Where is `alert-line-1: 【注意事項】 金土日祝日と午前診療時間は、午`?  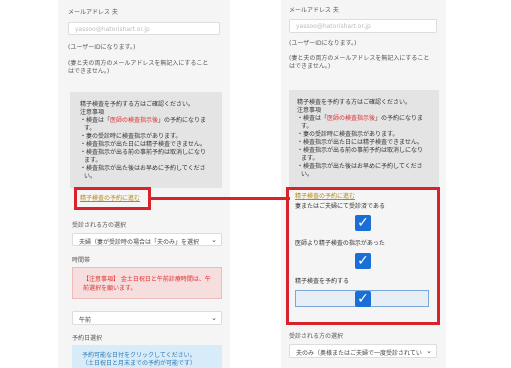
alert-line-1: 【注意事項】 金土日祝日と午前診療時間は、午 is located at coordinates (147, 279).